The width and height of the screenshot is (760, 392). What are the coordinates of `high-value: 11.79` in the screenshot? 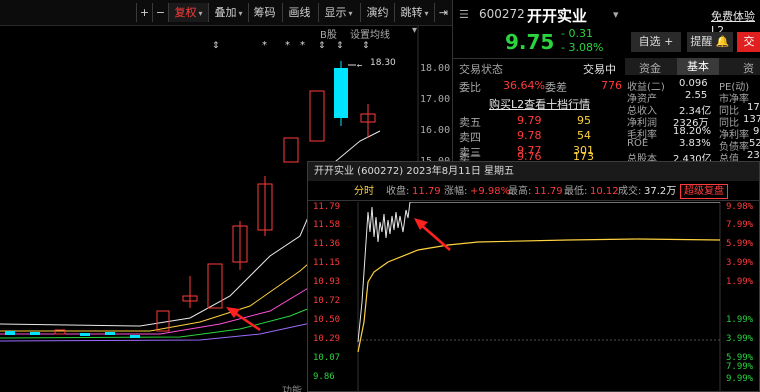 It's located at (548, 191).